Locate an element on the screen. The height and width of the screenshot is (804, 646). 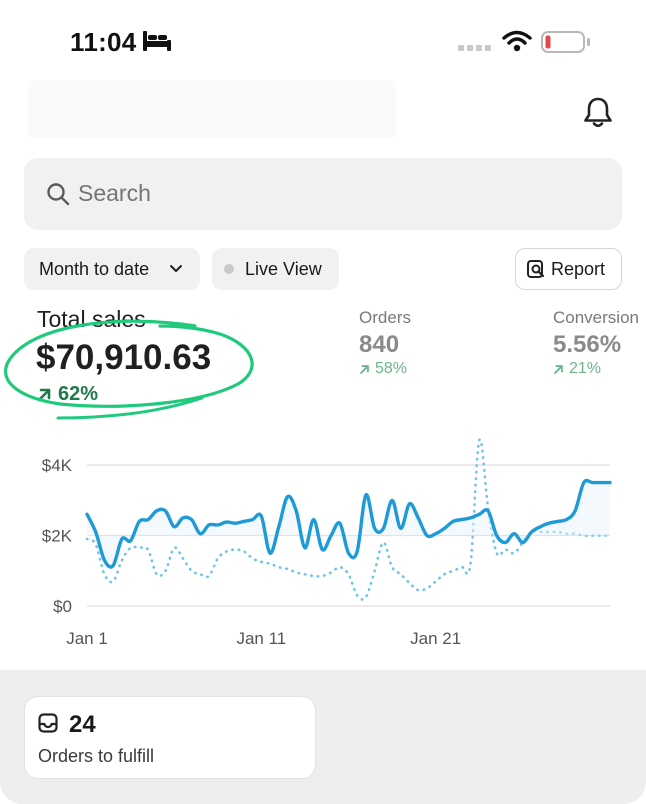
report-icon is located at coordinates (536, 269).